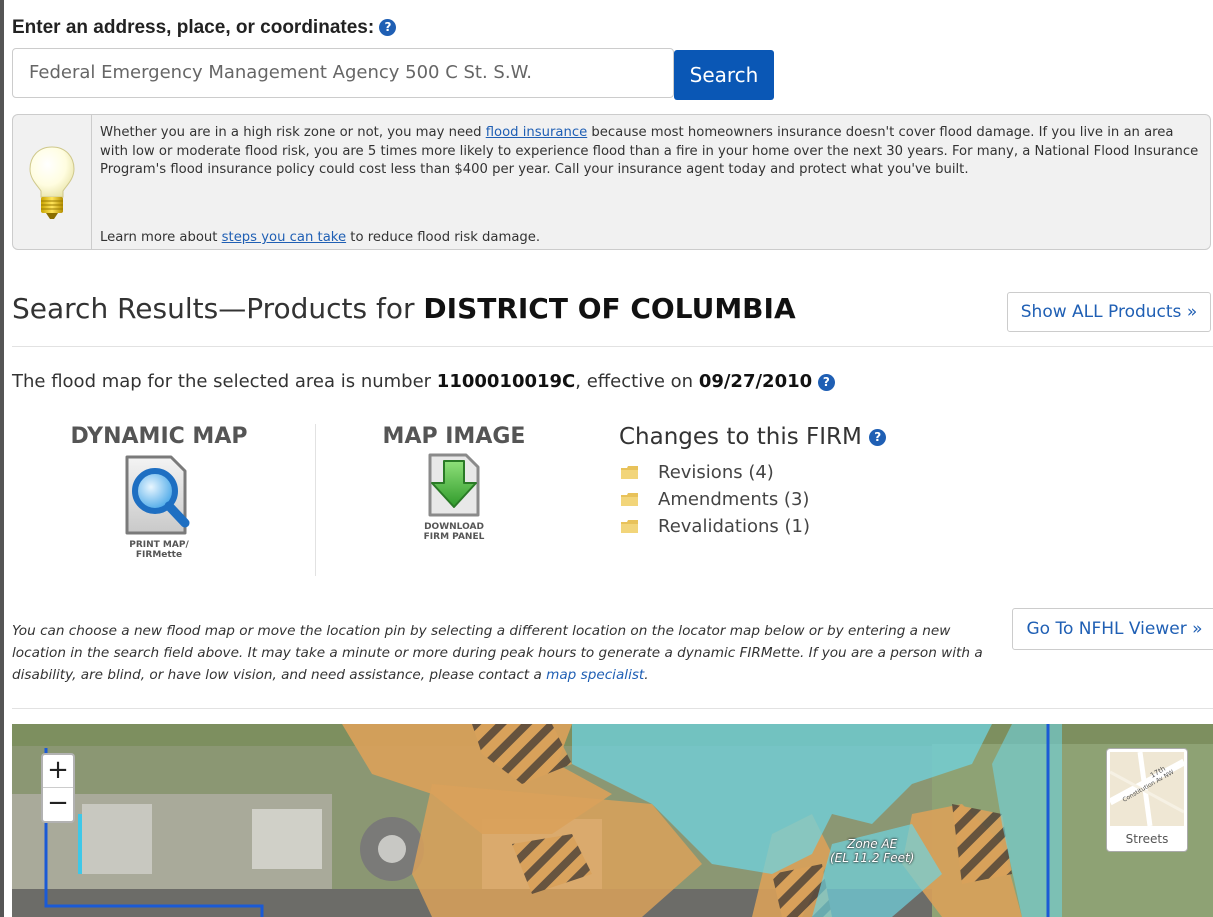  Describe the element at coordinates (536, 132) in the screenshot. I see `flood-insurance-link: flood insurance` at that location.